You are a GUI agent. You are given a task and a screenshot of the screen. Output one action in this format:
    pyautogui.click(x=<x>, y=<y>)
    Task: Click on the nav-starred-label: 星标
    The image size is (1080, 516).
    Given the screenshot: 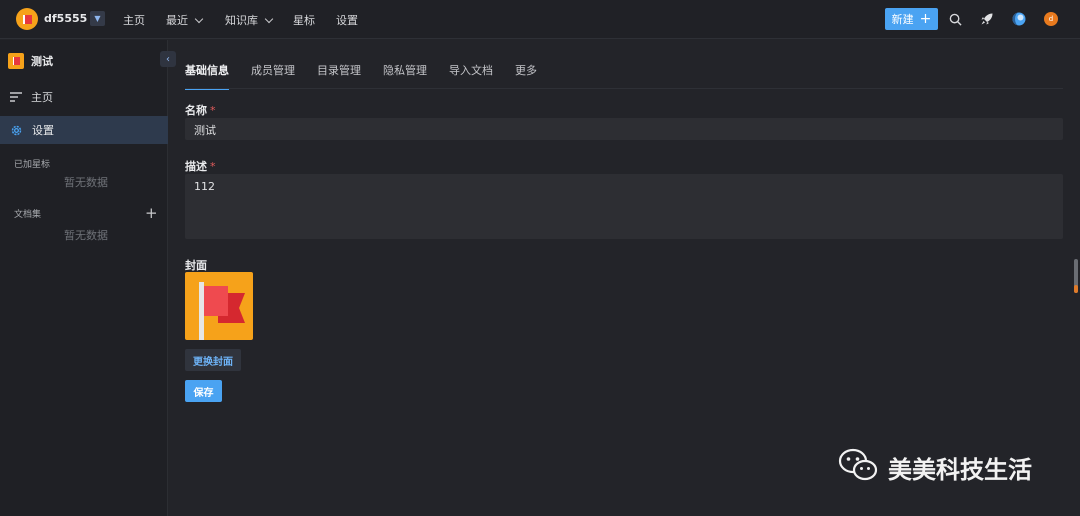 What is the action you would take?
    pyautogui.click(x=304, y=20)
    